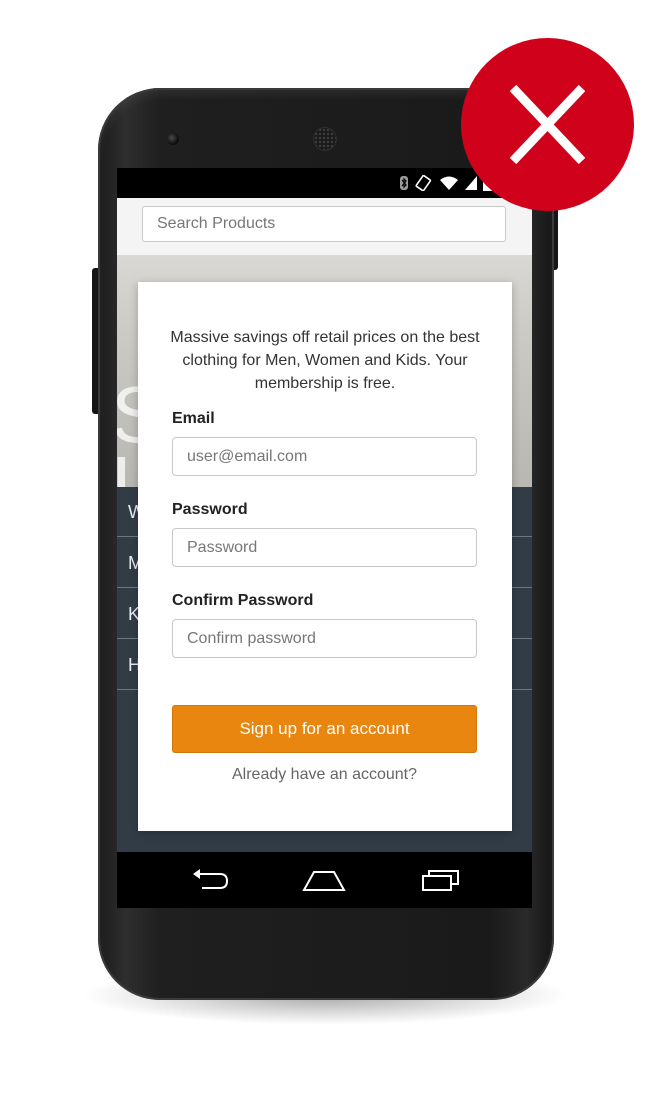  Describe the element at coordinates (324, 729) in the screenshot. I see `signup-button: Sign up for an account` at that location.